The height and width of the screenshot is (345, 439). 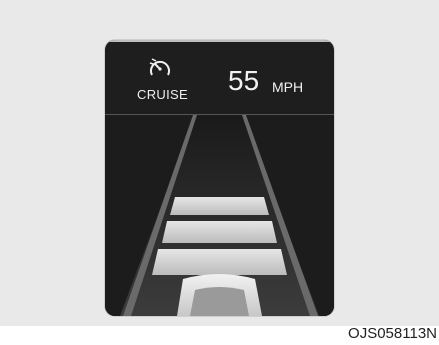 What do you see at coordinates (160, 68) in the screenshot?
I see `cruise-speedometer-icon` at bounding box center [160, 68].